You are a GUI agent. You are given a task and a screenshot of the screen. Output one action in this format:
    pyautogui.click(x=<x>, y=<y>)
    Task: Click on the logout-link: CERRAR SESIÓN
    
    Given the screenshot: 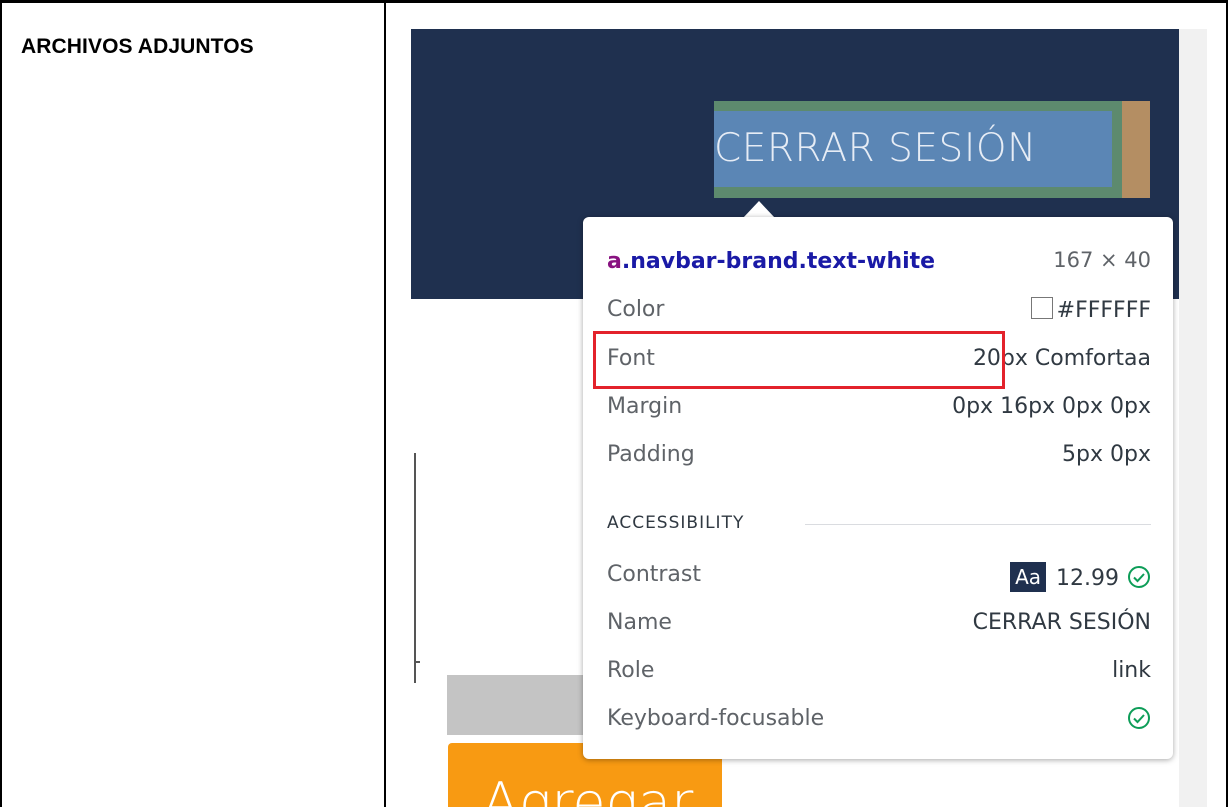 What is the action you would take?
    pyautogui.click(x=913, y=149)
    